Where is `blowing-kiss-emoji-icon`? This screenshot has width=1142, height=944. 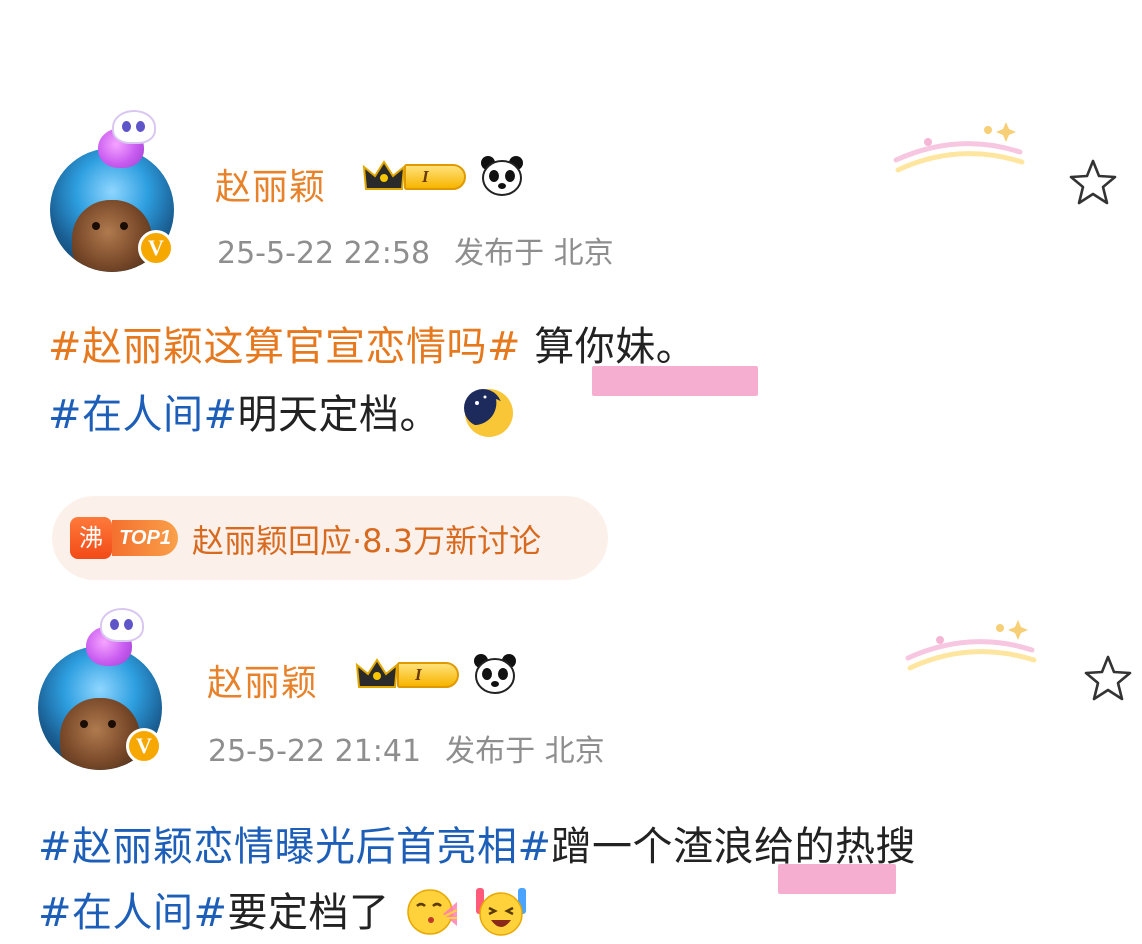 blowing-kiss-emoji-icon is located at coordinates (432, 912).